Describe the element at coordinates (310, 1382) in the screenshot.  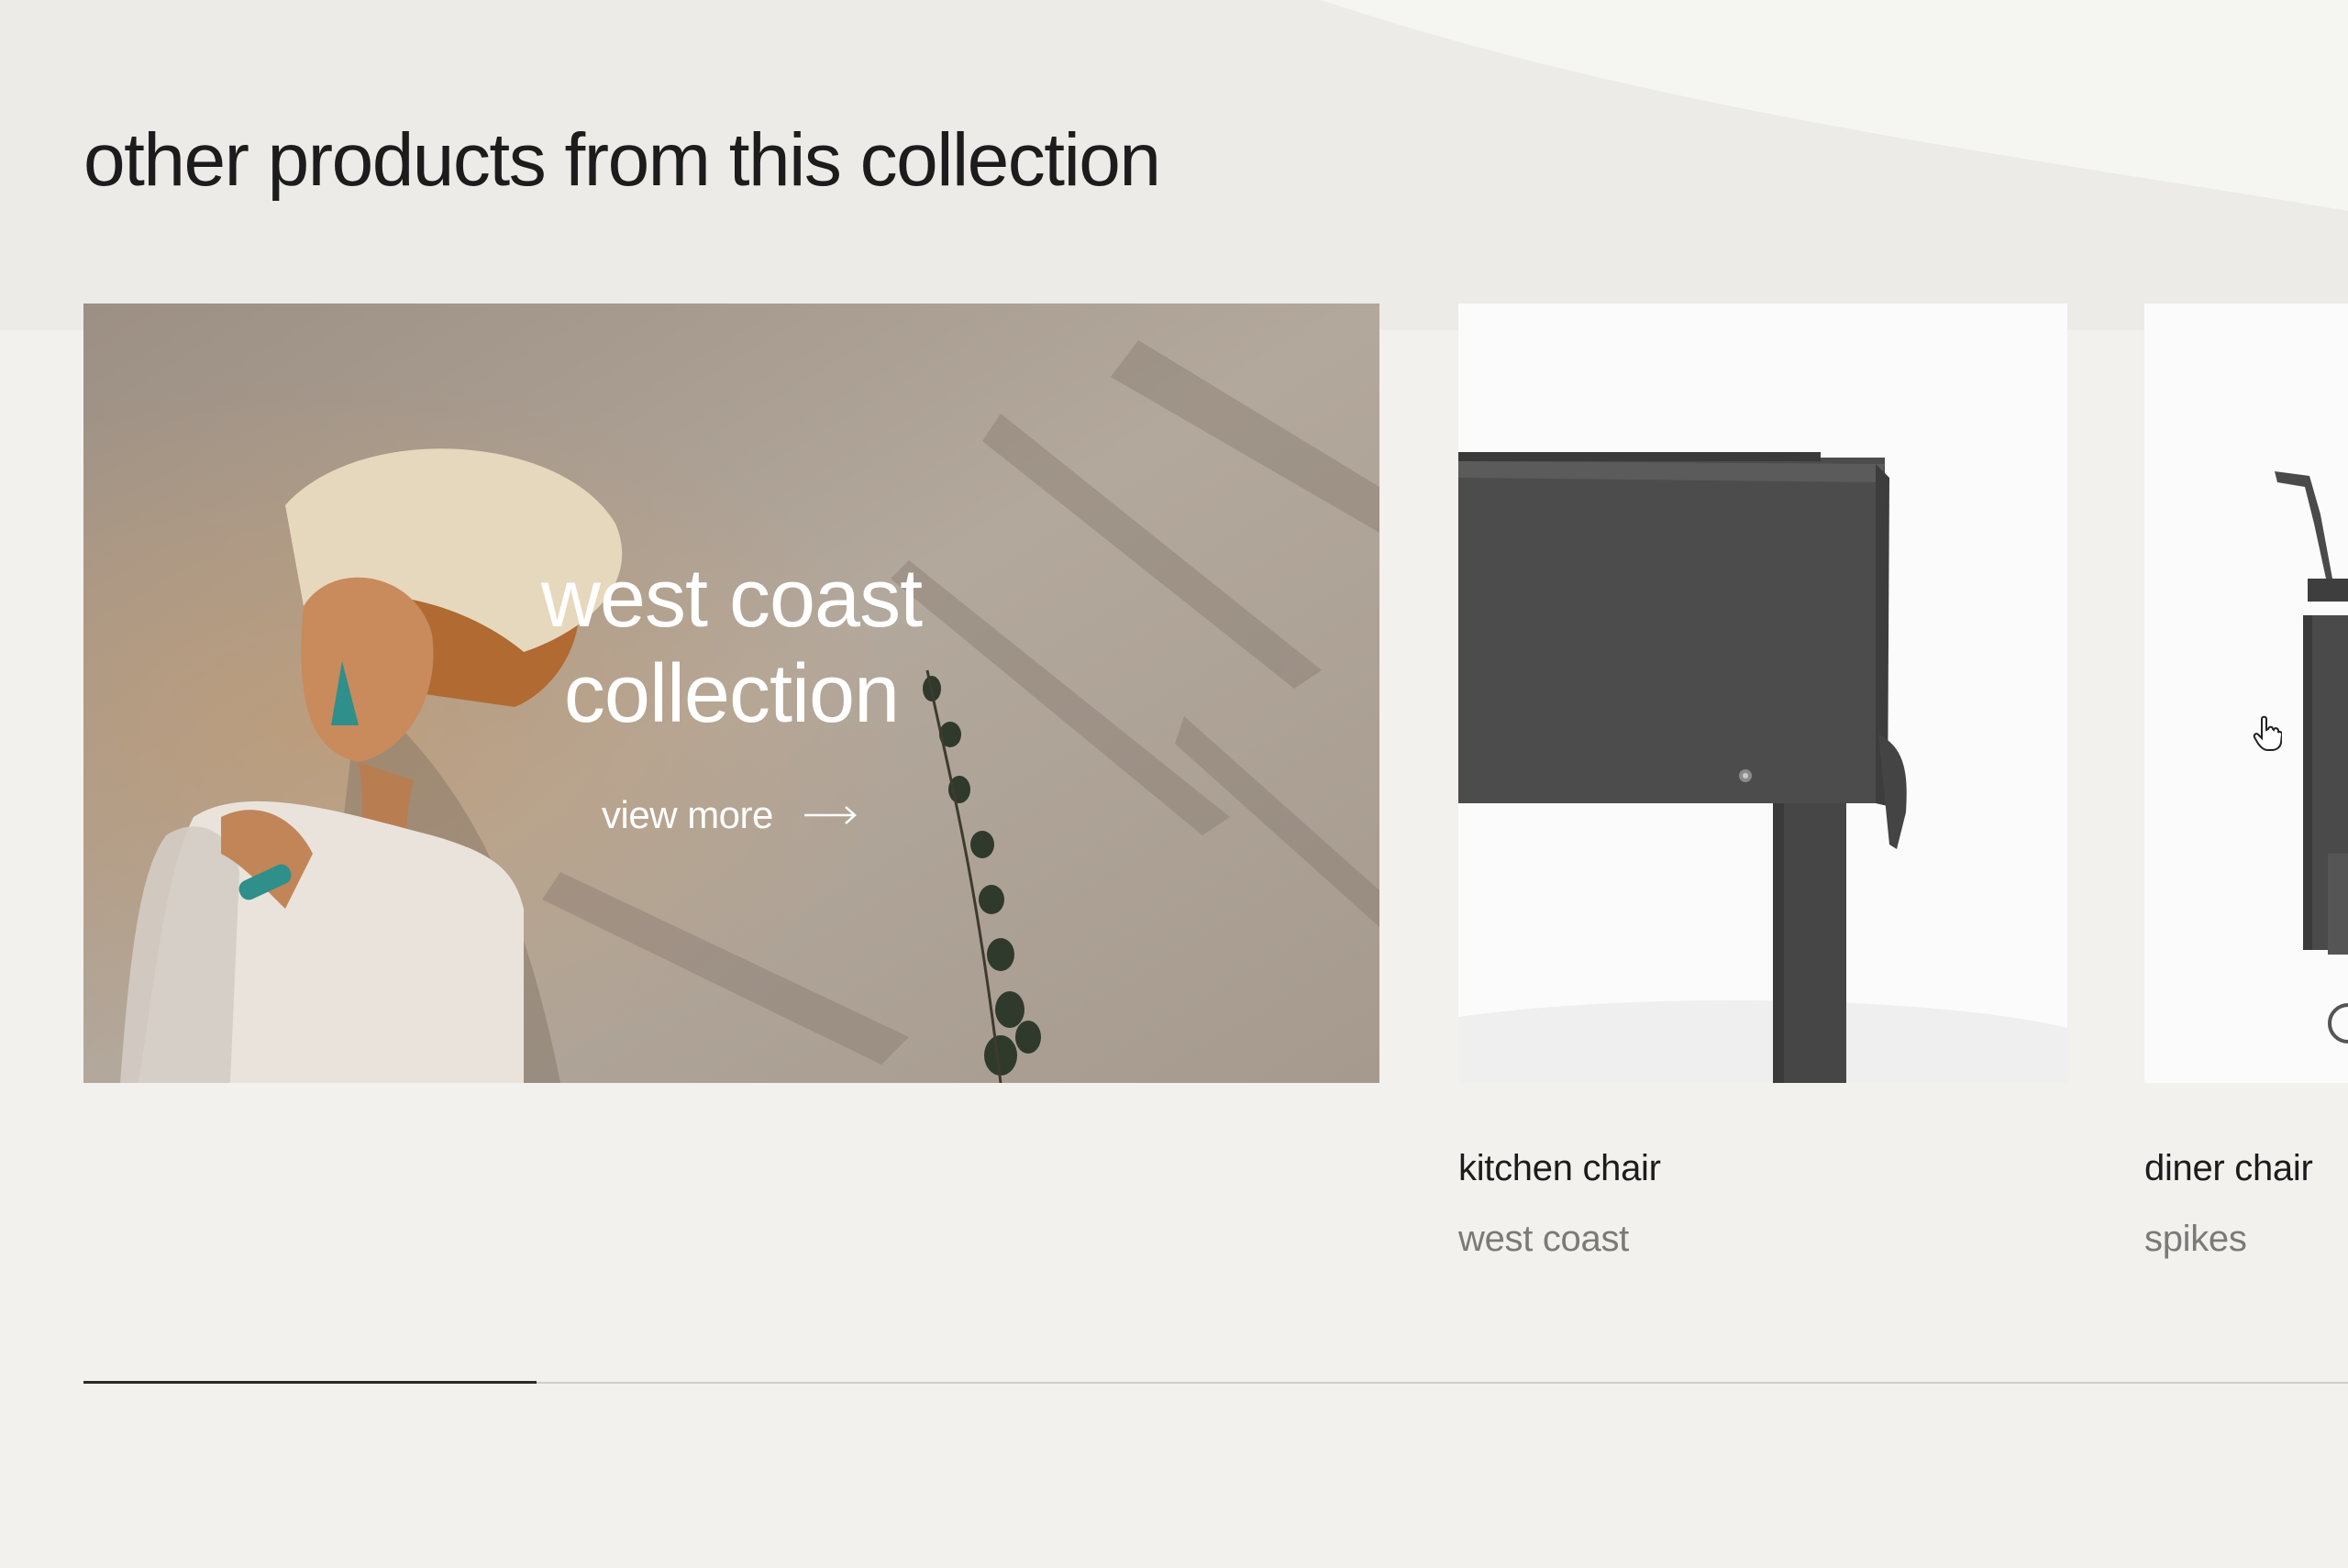
I see `carousel-scroll-thumb` at that location.